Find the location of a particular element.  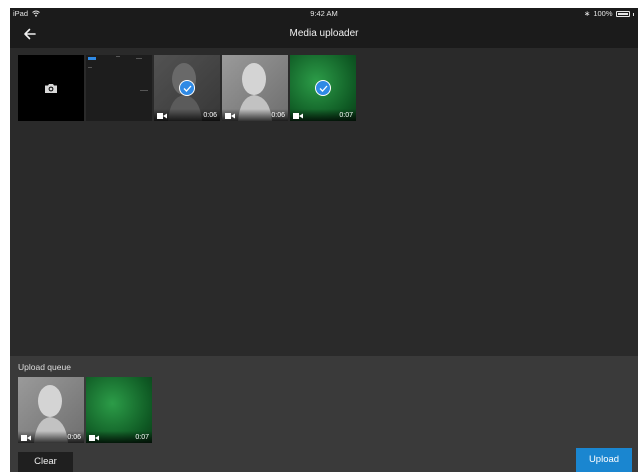

status-bar: iPad 9:42 AM ∗ 100% is located at coordinates (324, 14).